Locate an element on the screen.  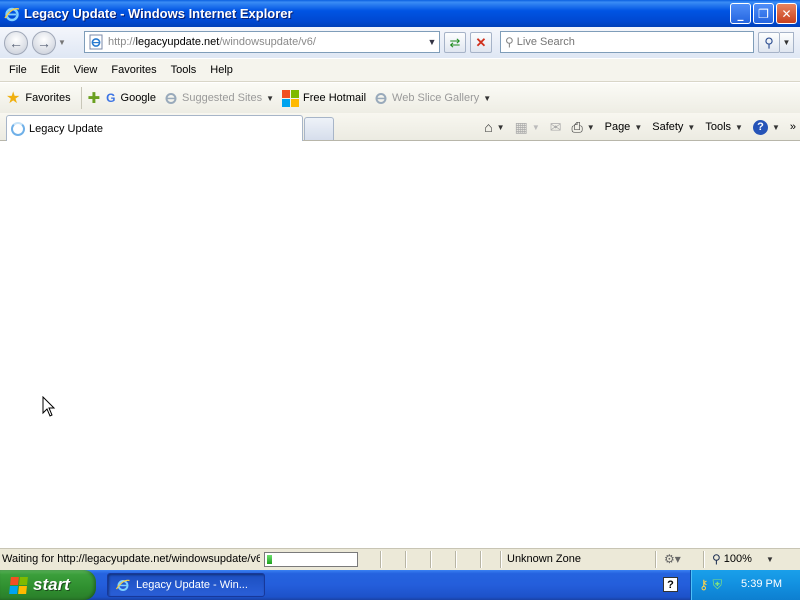
minimize-icon: _ is located at coordinates (740, 13).